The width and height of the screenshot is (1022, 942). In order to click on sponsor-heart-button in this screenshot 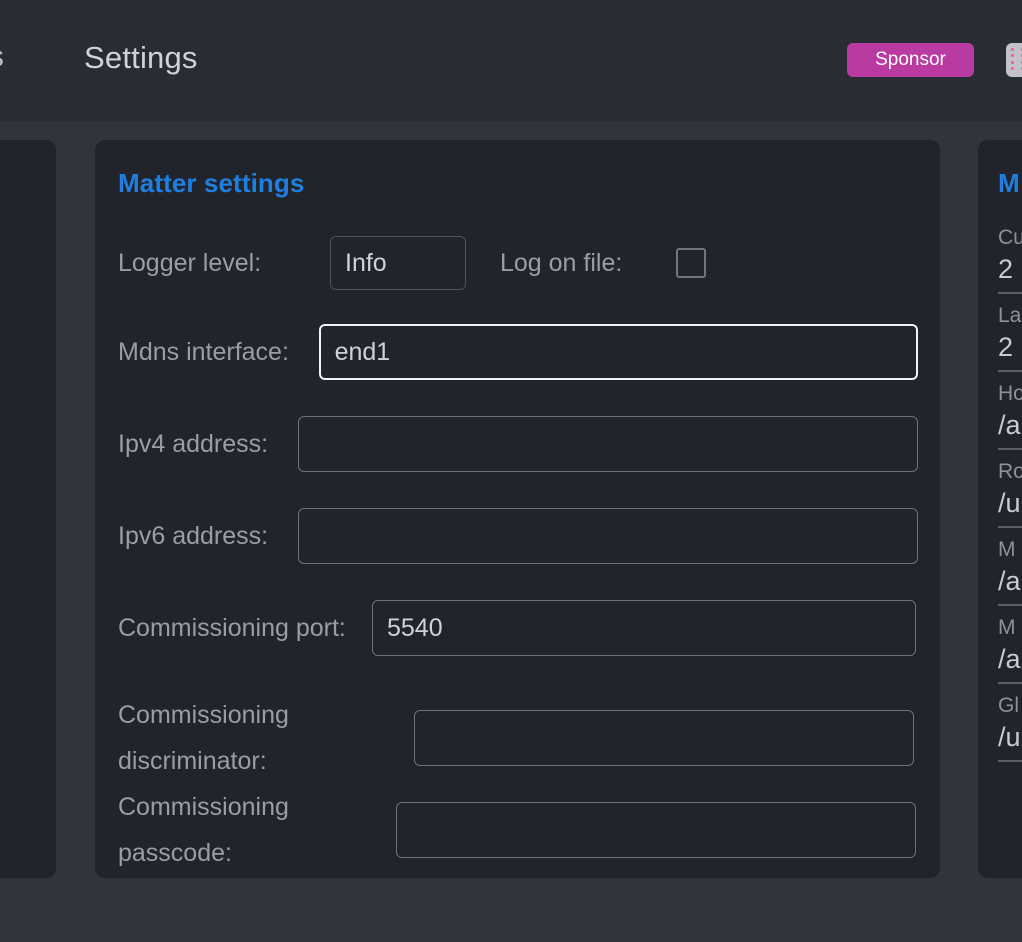, I will do `click(1014, 60)`.